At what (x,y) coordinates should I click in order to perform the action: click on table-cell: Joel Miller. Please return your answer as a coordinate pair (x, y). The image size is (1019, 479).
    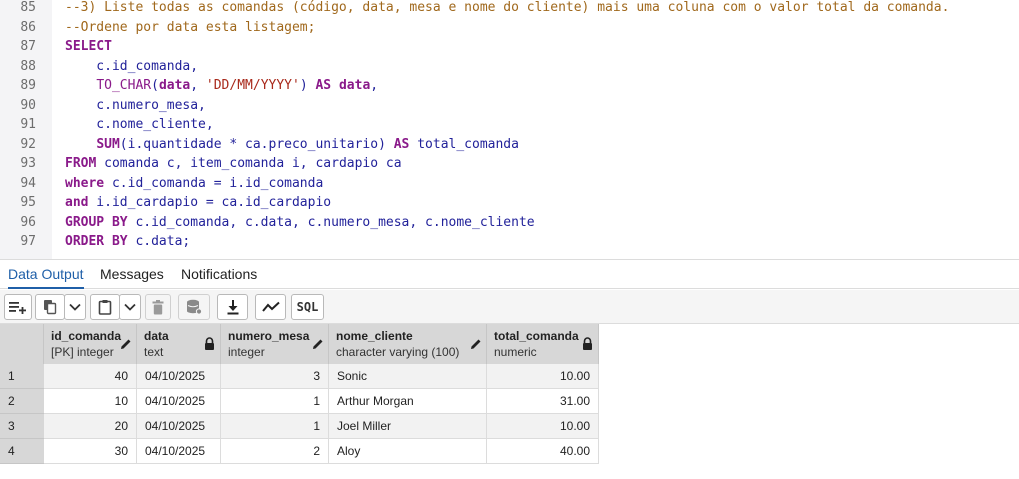
    Looking at the image, I should click on (408, 426).